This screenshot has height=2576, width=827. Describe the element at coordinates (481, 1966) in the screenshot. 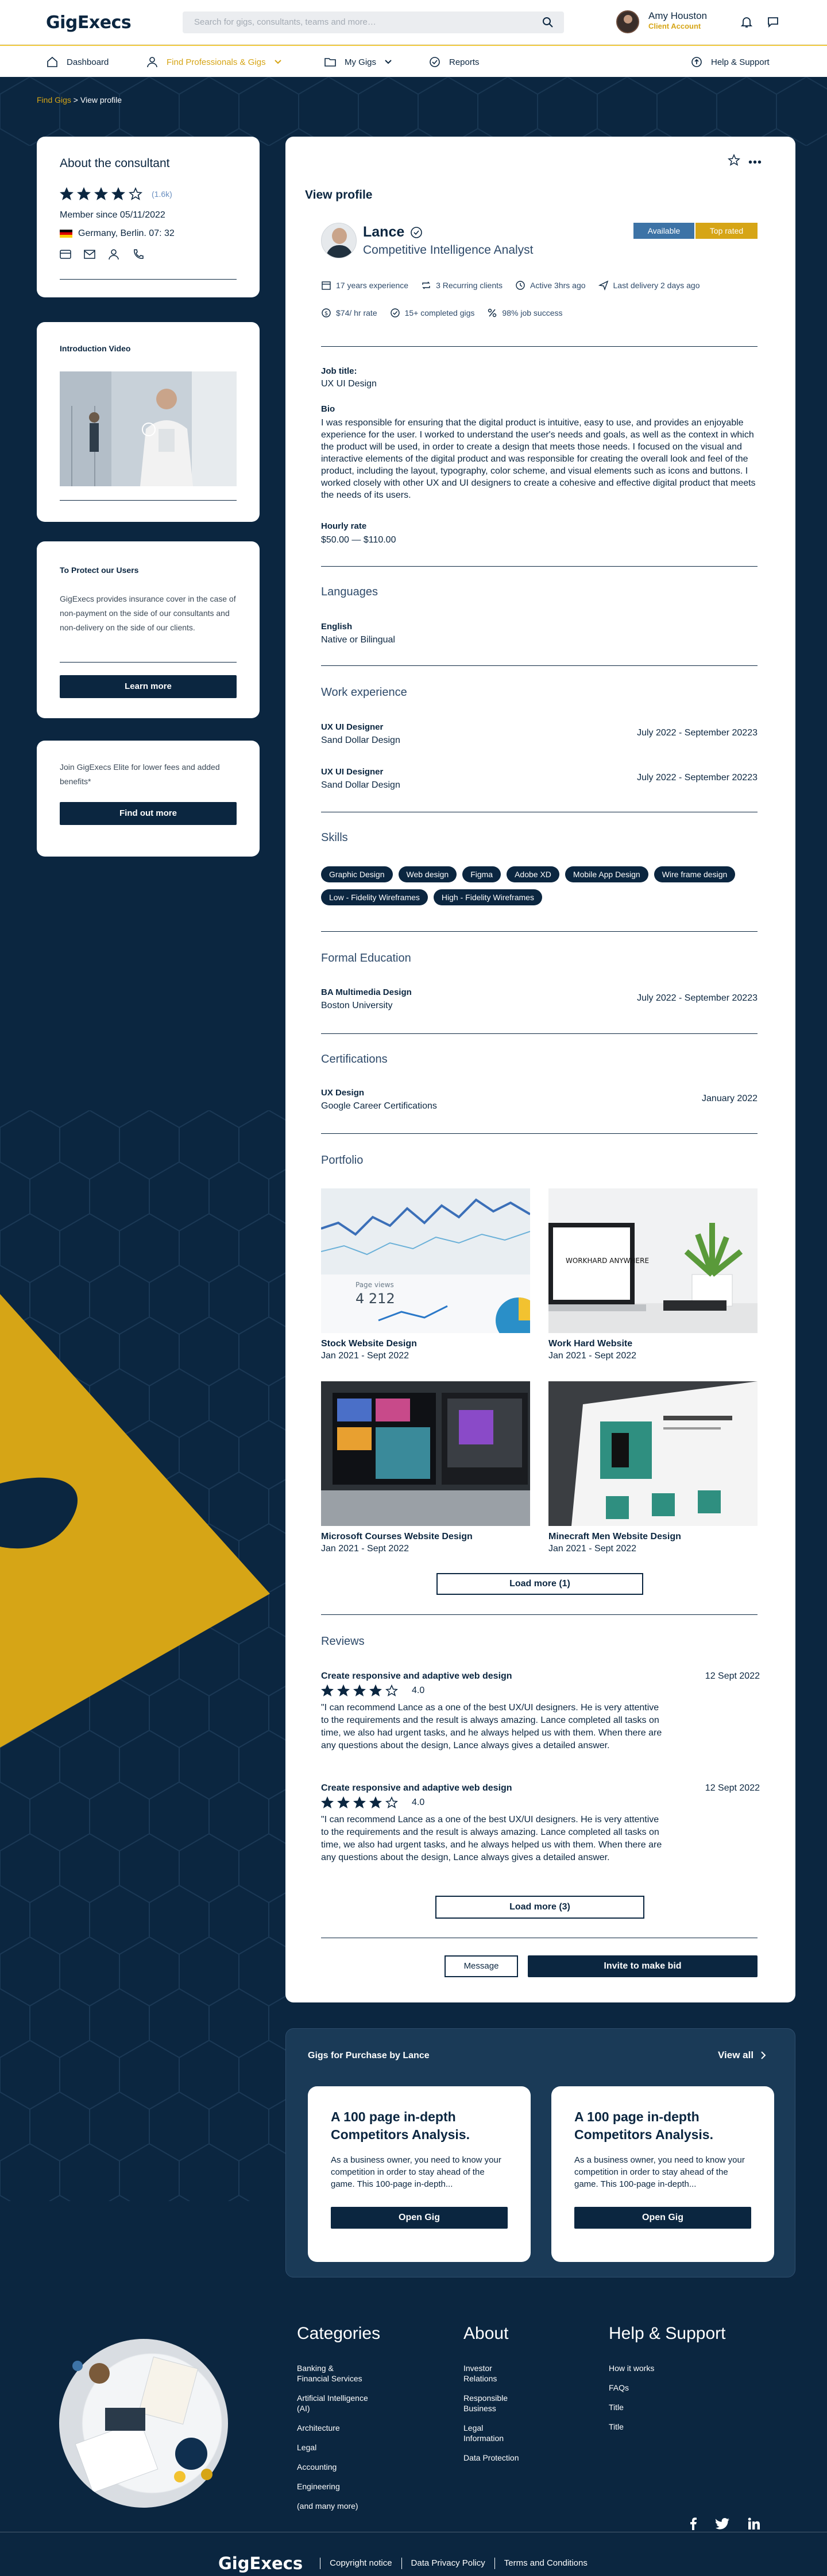

I see `message-button: Message` at that location.